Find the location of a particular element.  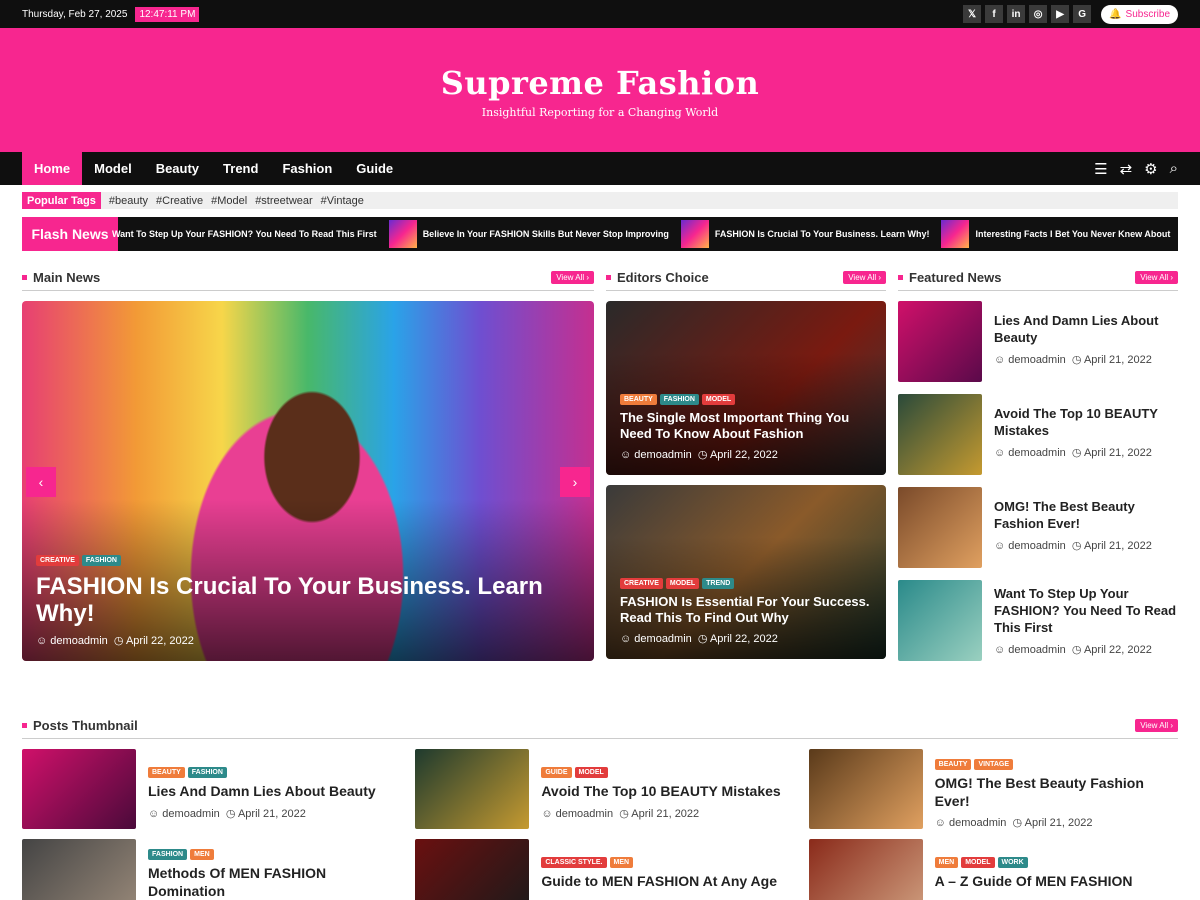

google-icon: G is located at coordinates (1082, 14).